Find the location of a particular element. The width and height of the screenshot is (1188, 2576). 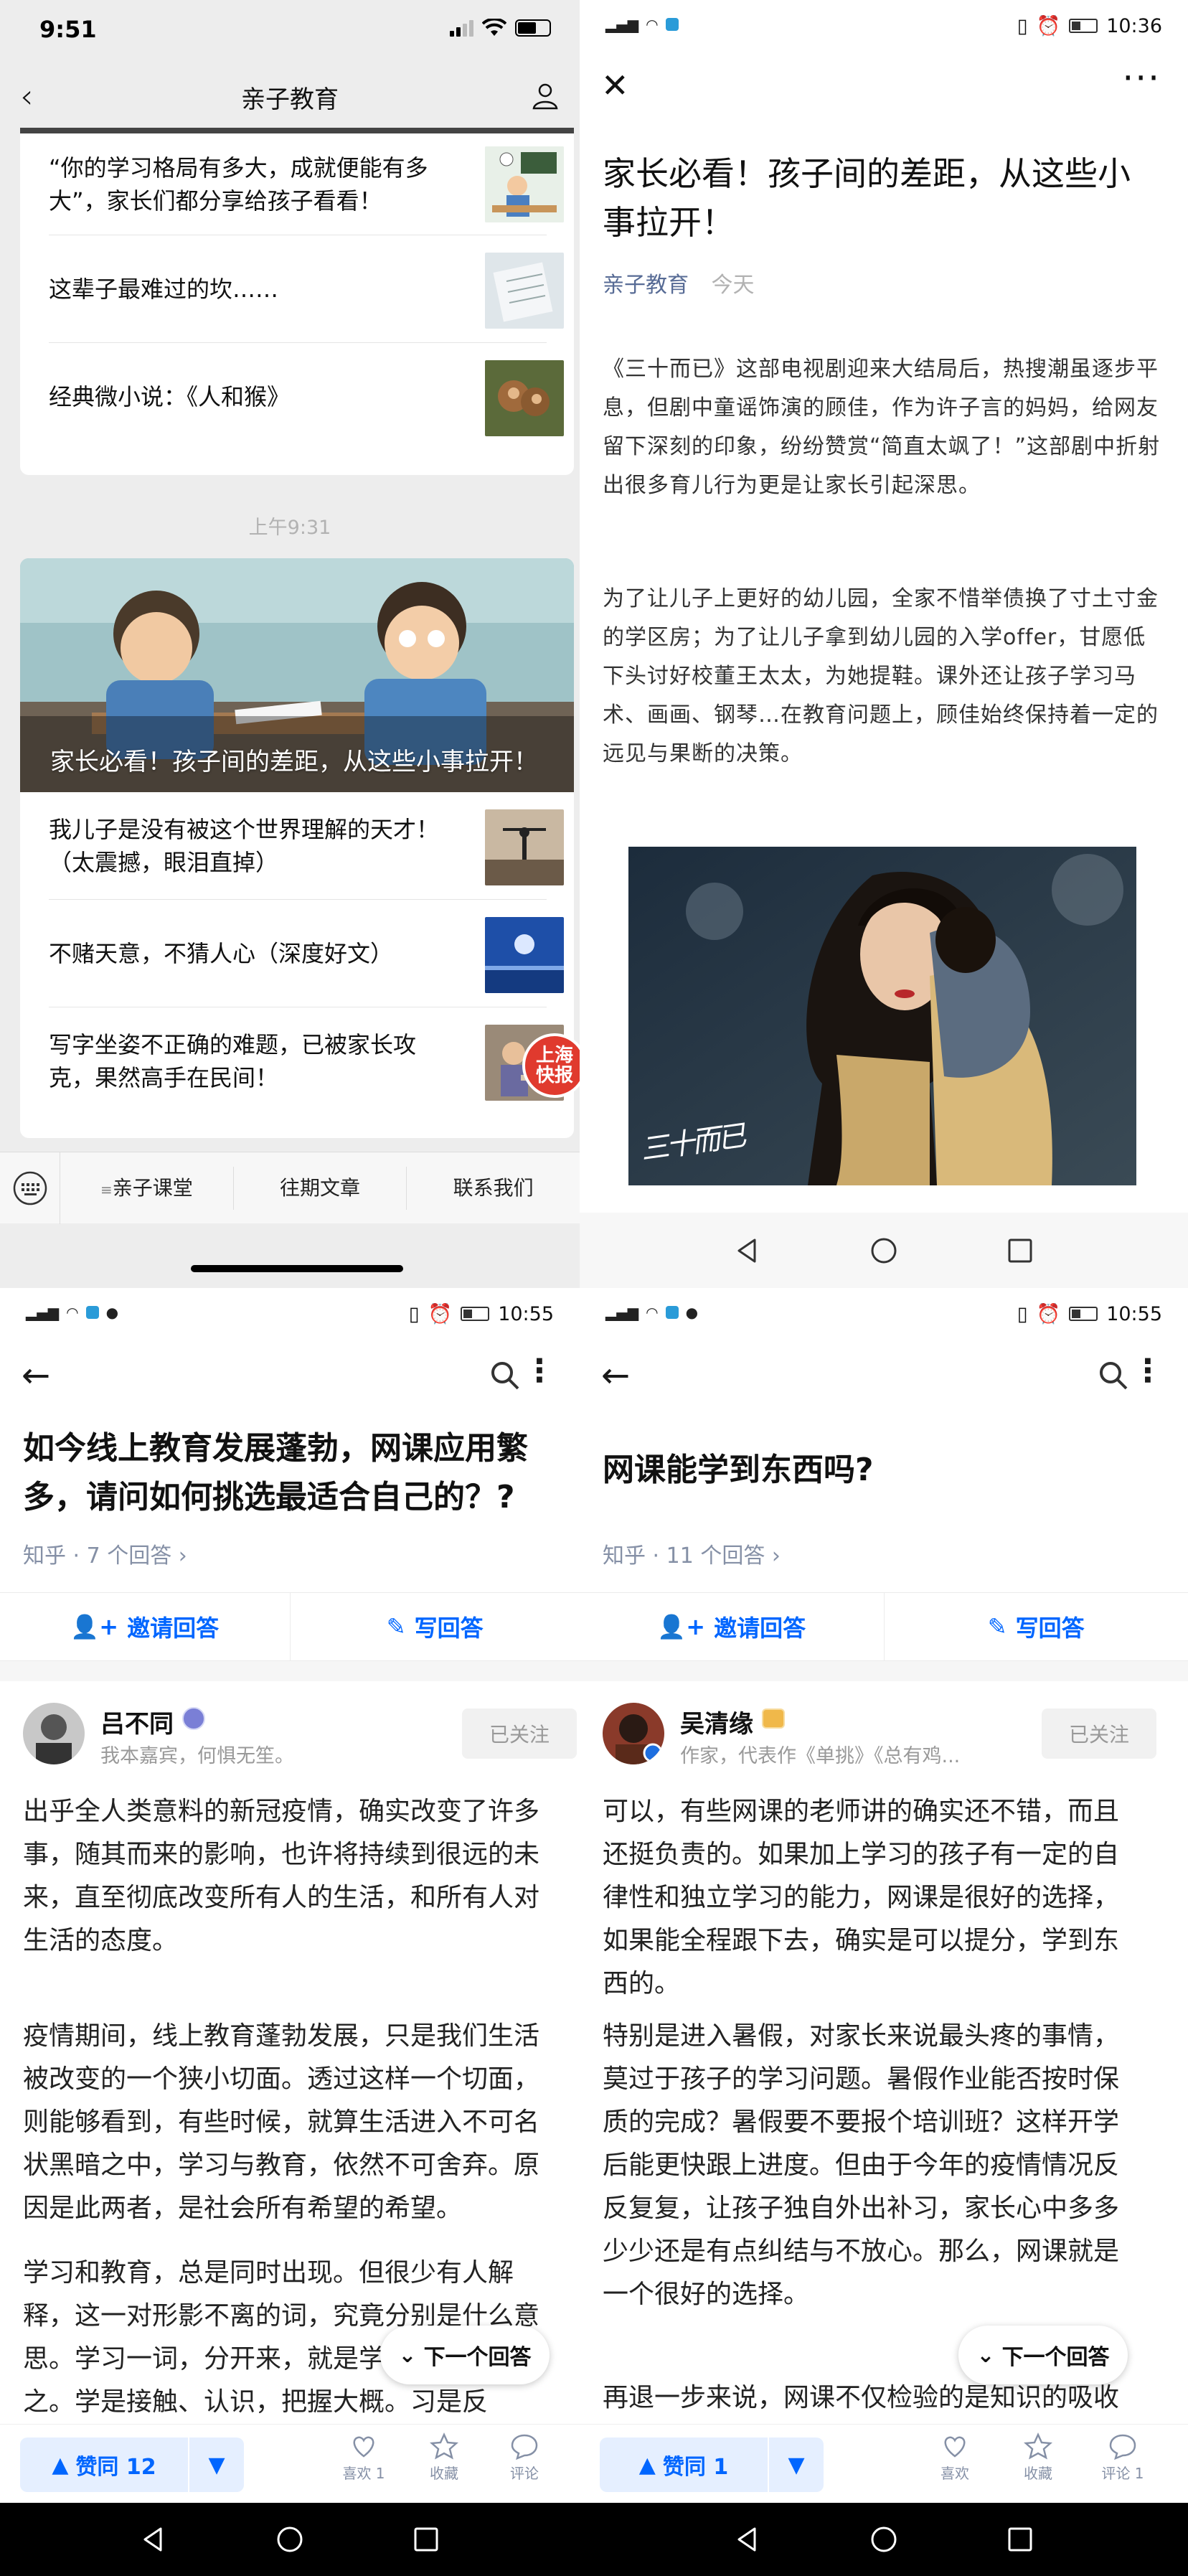

vote-control: ▲ 赞同 12 ▼ is located at coordinates (132, 2465).